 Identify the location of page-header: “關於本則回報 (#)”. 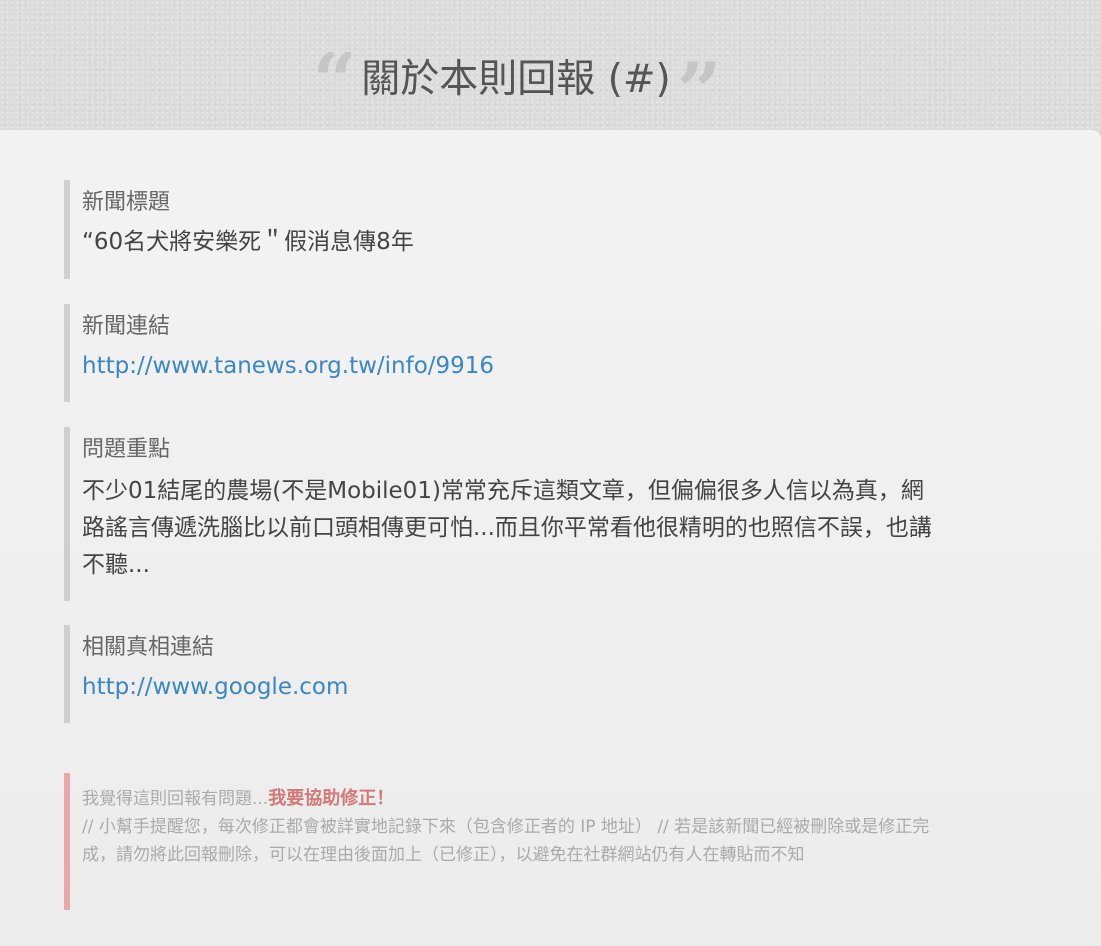
(550, 65).